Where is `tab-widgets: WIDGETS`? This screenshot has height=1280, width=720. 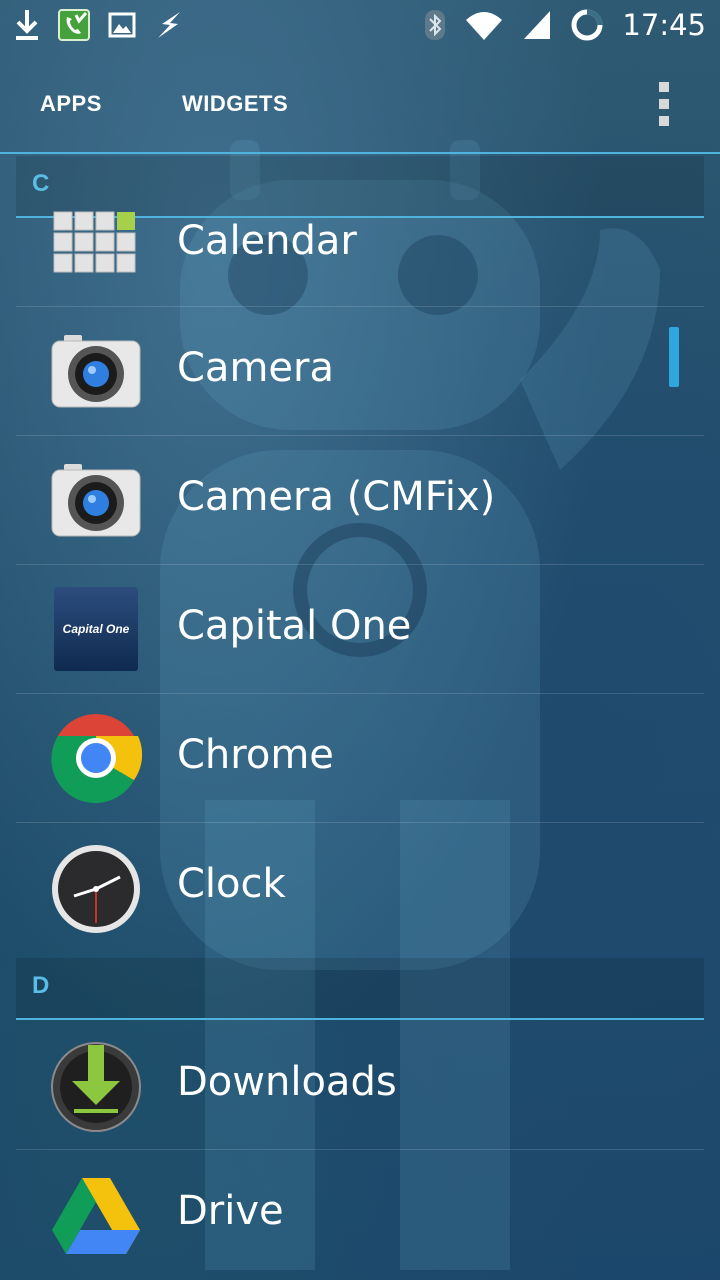 tab-widgets: WIDGETS is located at coordinates (235, 104).